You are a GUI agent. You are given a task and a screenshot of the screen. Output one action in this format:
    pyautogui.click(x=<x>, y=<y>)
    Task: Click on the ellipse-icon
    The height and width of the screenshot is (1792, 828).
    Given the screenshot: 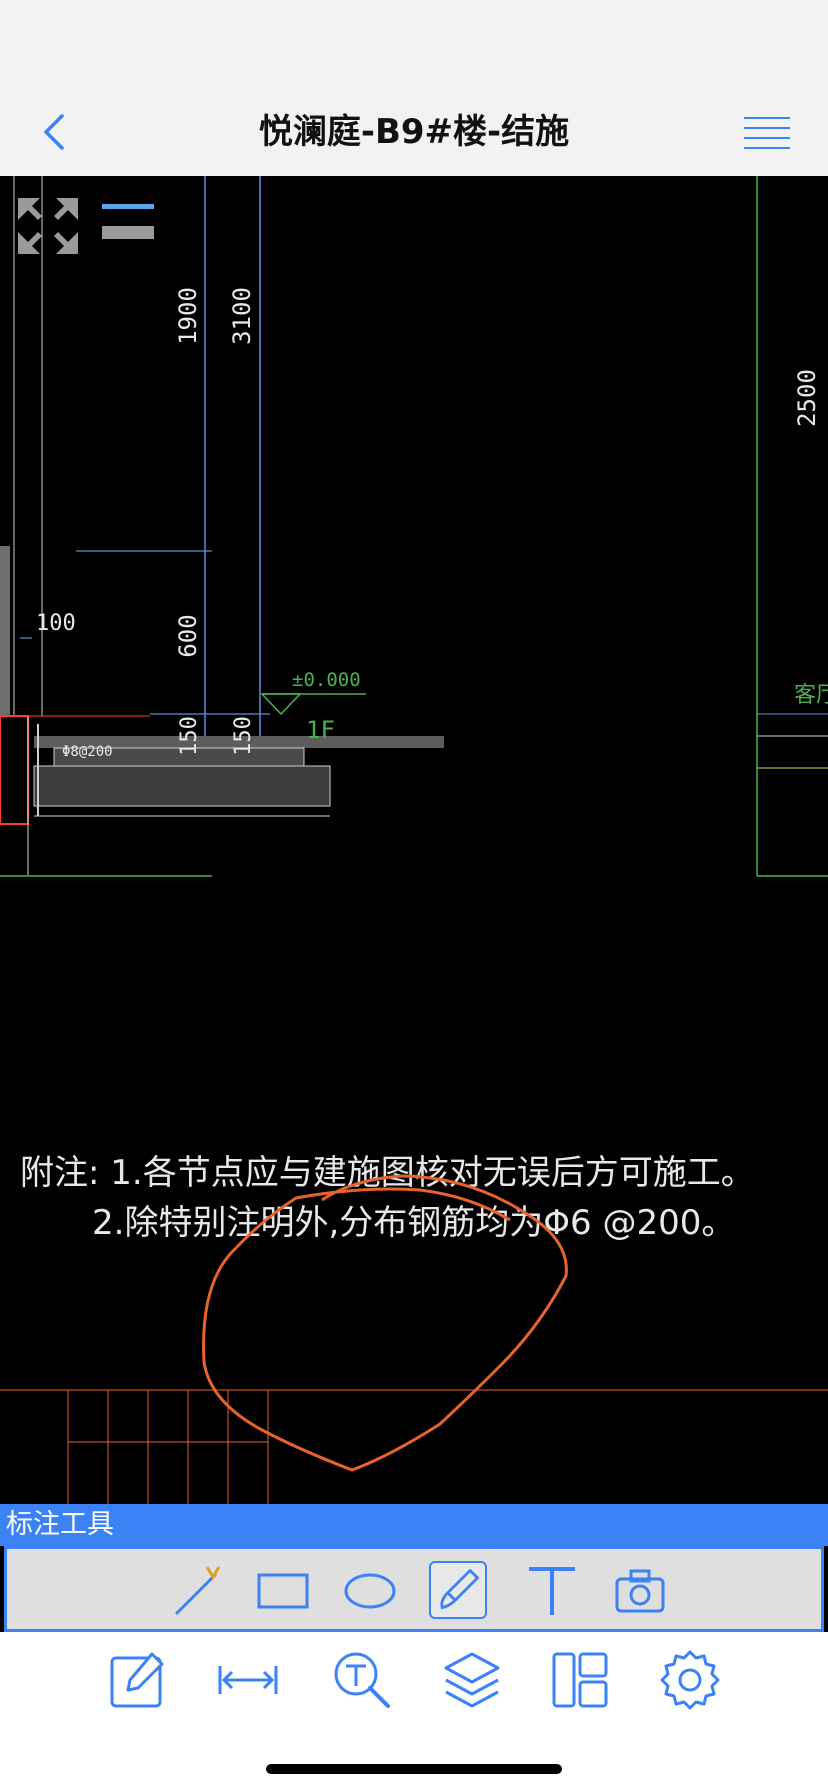 What is the action you would take?
    pyautogui.click(x=370, y=1590)
    